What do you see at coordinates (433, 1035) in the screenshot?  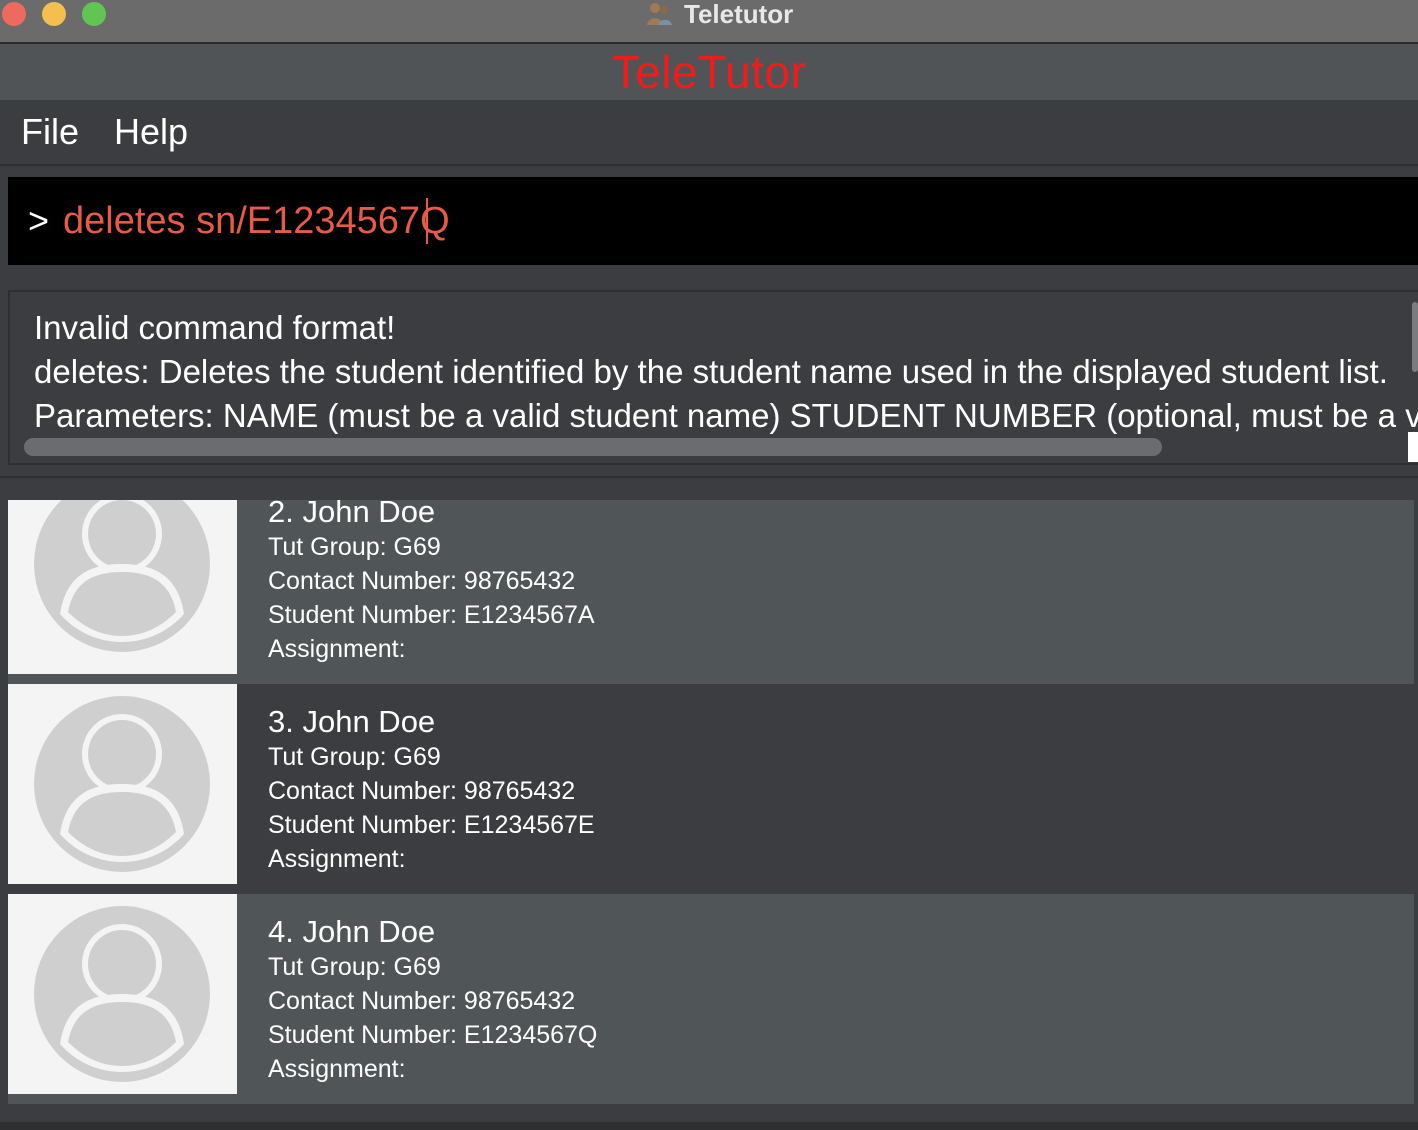 I see `student-number: Student Number: E1234567Q` at bounding box center [433, 1035].